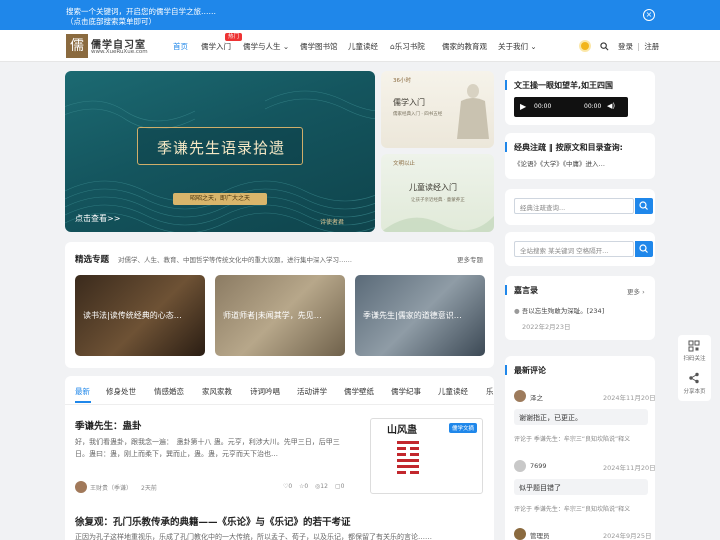  What do you see at coordinates (359, 391) in the screenshot?
I see `tab-wallpaper: 儒学壁纸` at bounding box center [359, 391].